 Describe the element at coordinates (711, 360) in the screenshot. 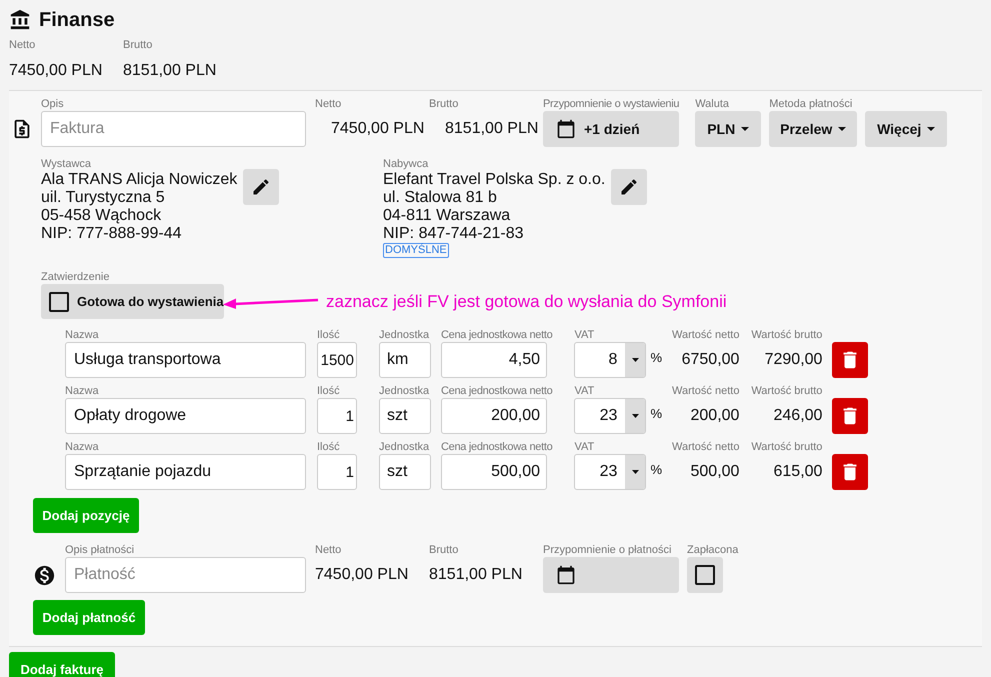

I see `net-amount: 6750,00` at that location.